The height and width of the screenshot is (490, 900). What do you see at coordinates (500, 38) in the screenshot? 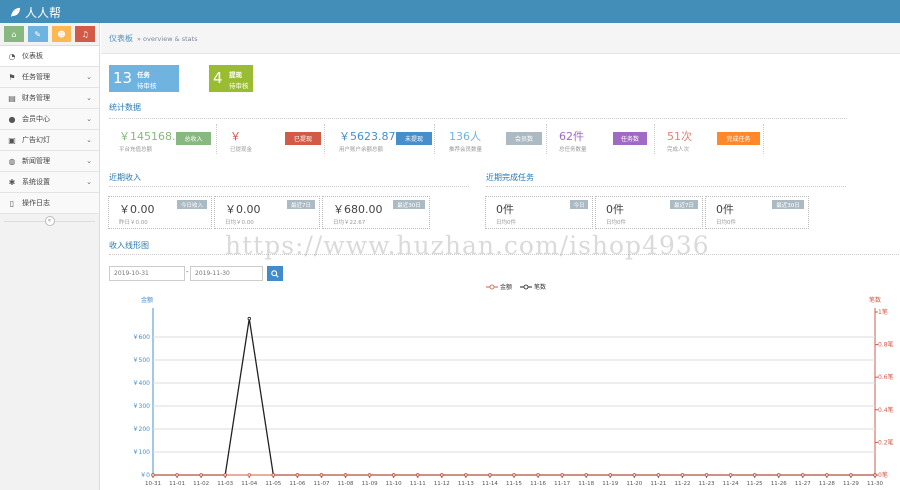
I see `breadcrumb: 仪表板 » overview & stats` at bounding box center [500, 38].